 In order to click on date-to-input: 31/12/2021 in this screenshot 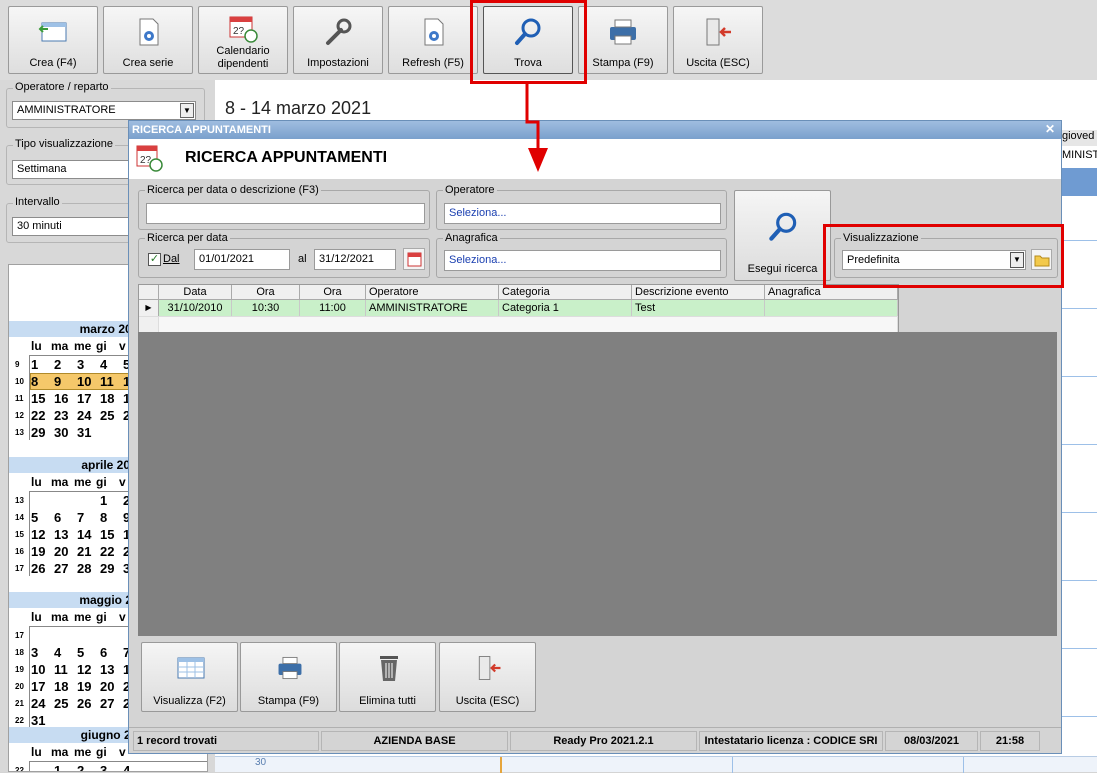, I will do `click(355, 259)`.